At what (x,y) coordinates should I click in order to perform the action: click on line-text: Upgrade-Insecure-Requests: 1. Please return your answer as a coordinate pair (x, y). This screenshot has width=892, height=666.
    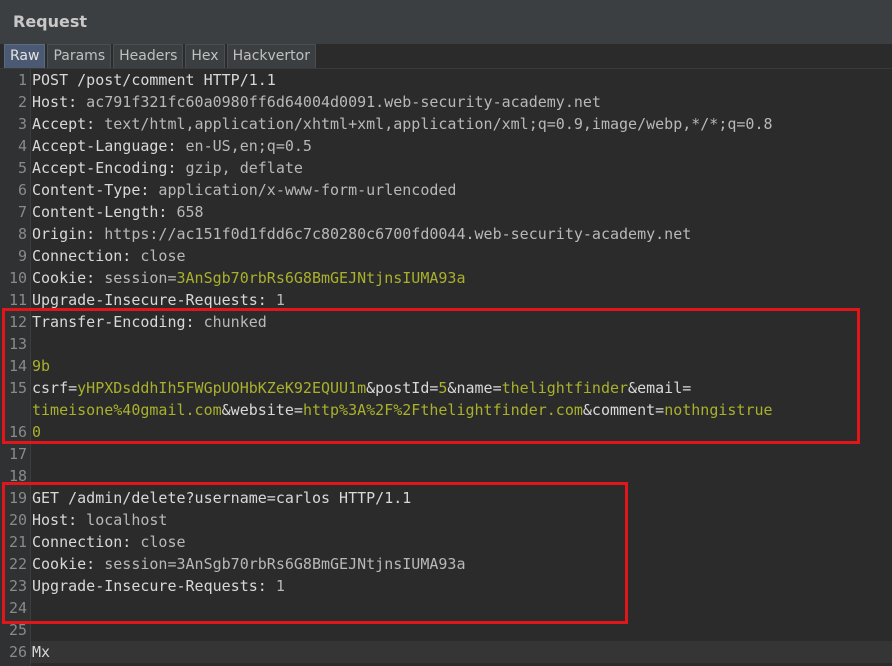
    Looking at the image, I should click on (158, 586).